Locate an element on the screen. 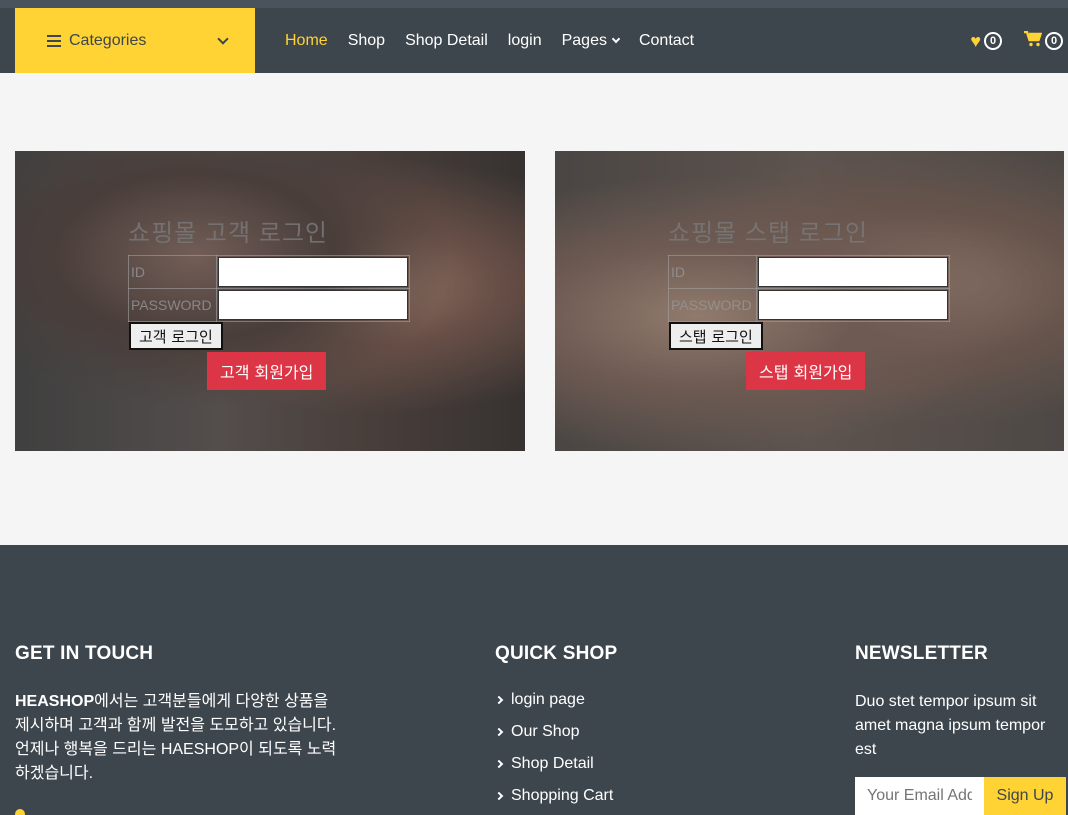  cart-count-badge: 0 is located at coordinates (1054, 40).